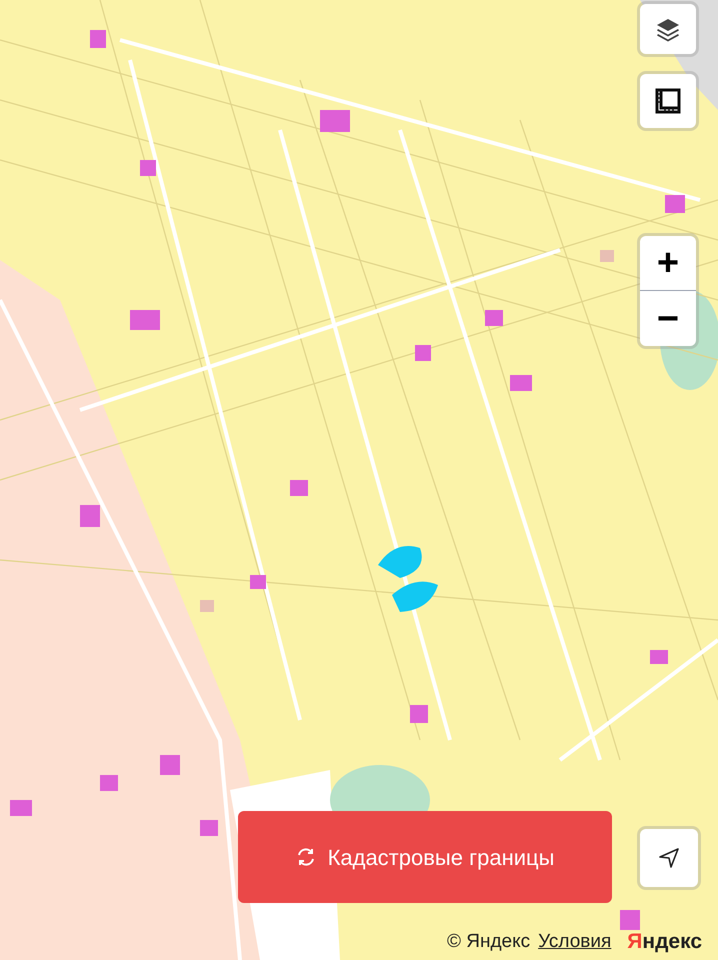 Image resolution: width=718 pixels, height=960 pixels. Describe the element at coordinates (668, 318) in the screenshot. I see `zoom-out-button: −` at that location.